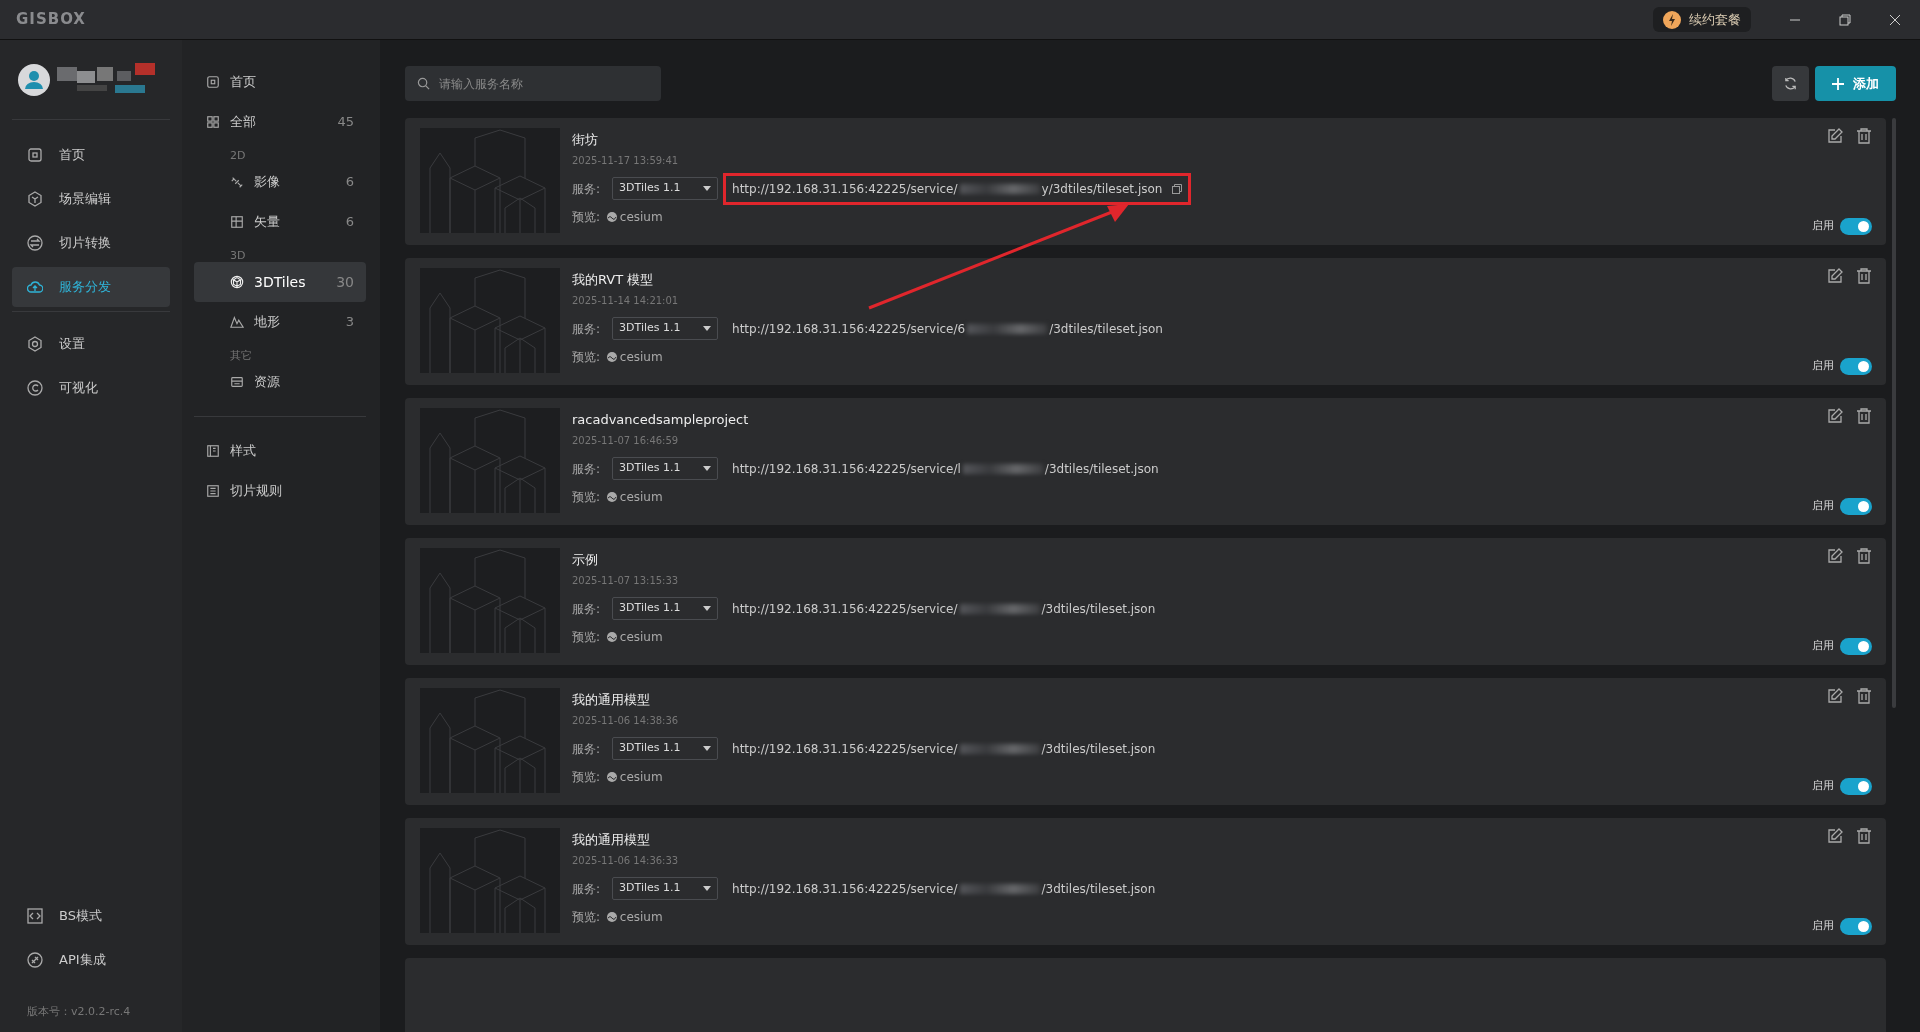 The width and height of the screenshot is (1920, 1032). What do you see at coordinates (34, 79) in the screenshot?
I see `avatar-icon` at bounding box center [34, 79].